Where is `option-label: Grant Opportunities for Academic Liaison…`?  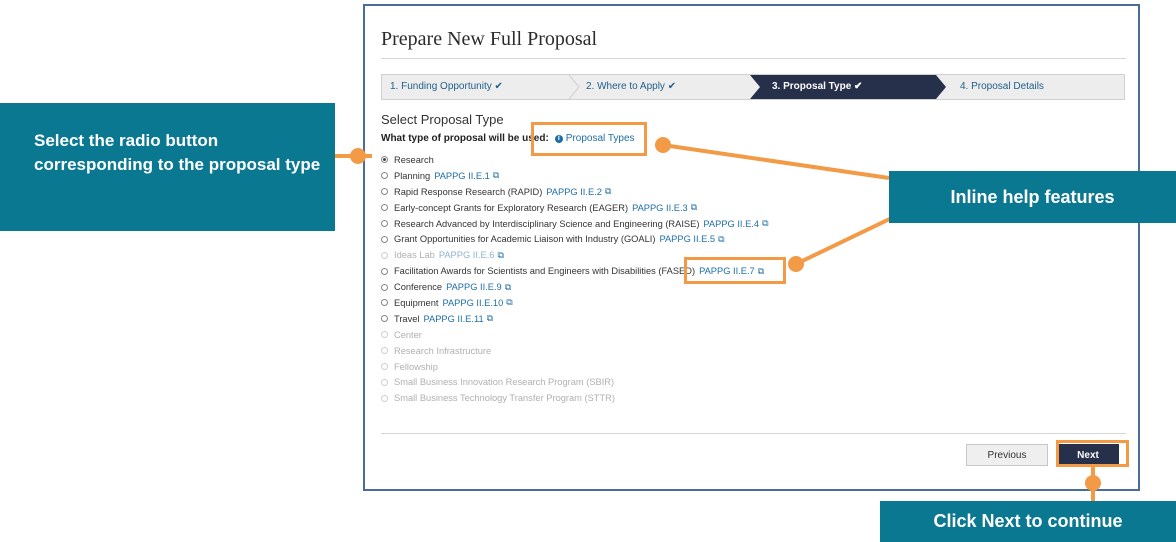 option-label: Grant Opportunities for Academic Liaison… is located at coordinates (525, 239).